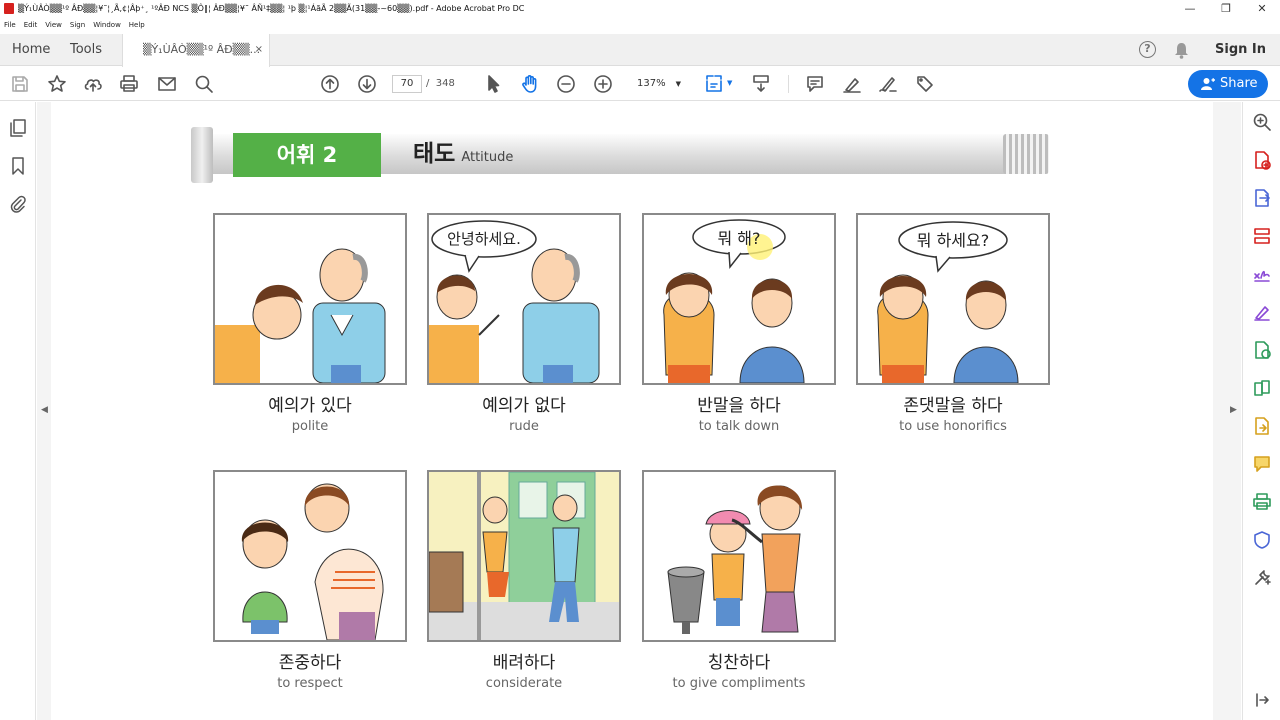  Describe the element at coordinates (953, 240) in the screenshot. I see `card-speech-bubble: 뭐 하세요?` at that location.